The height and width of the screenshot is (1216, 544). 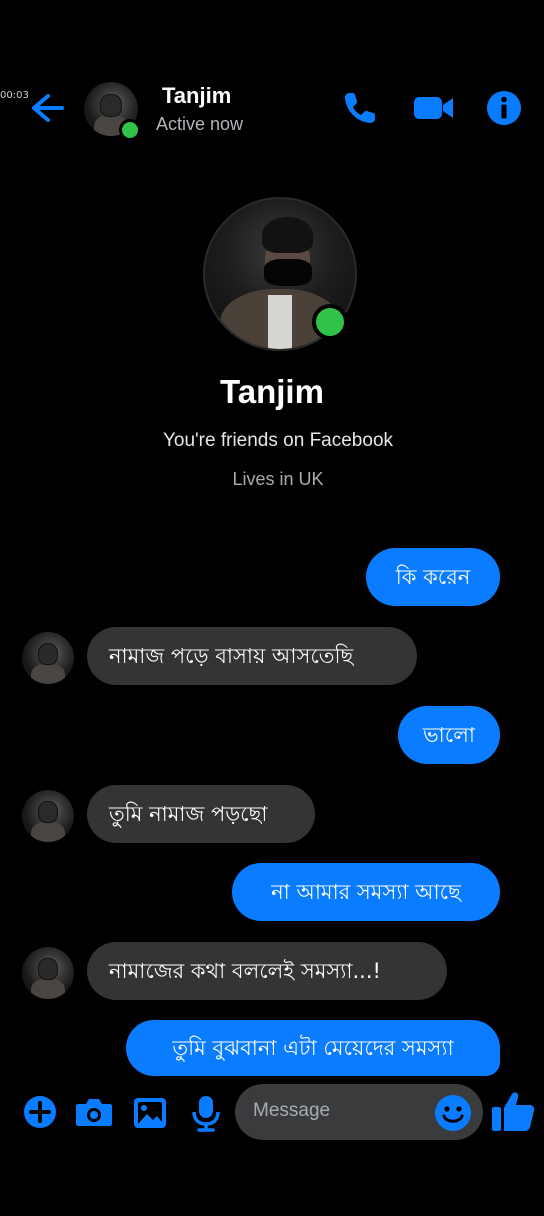 I want to click on contact-name: Tanjim, so click(x=196, y=96).